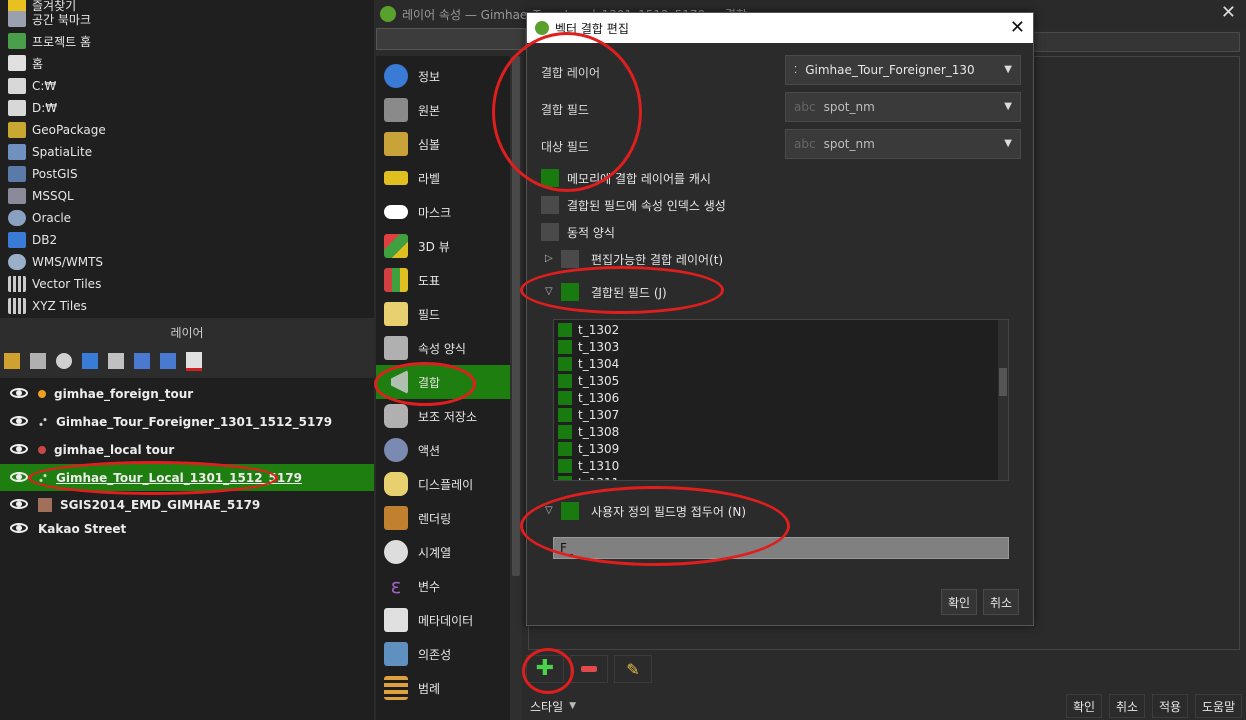 The width and height of the screenshot is (1246, 720). What do you see at coordinates (168, 361) in the screenshot?
I see `collapse-all-icon` at bounding box center [168, 361].